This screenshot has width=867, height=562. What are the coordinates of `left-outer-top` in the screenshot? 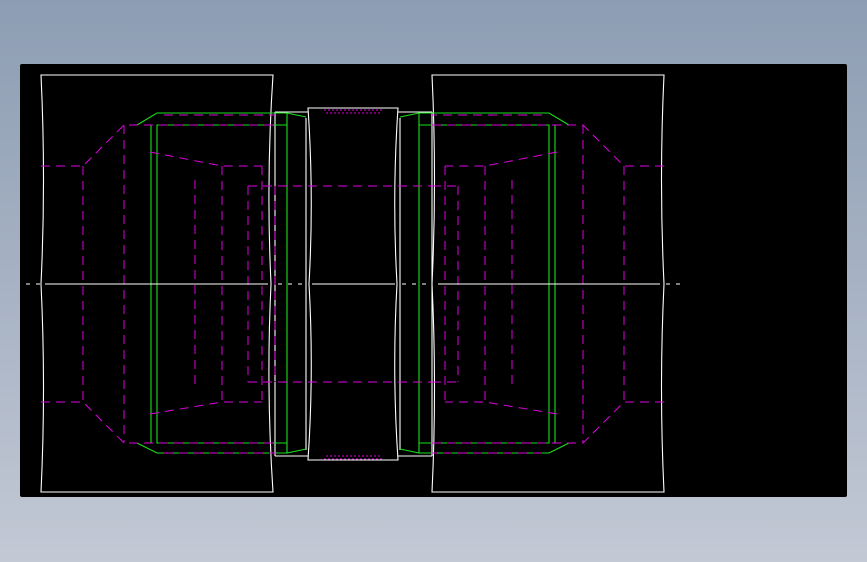 It's located at (221, 119).